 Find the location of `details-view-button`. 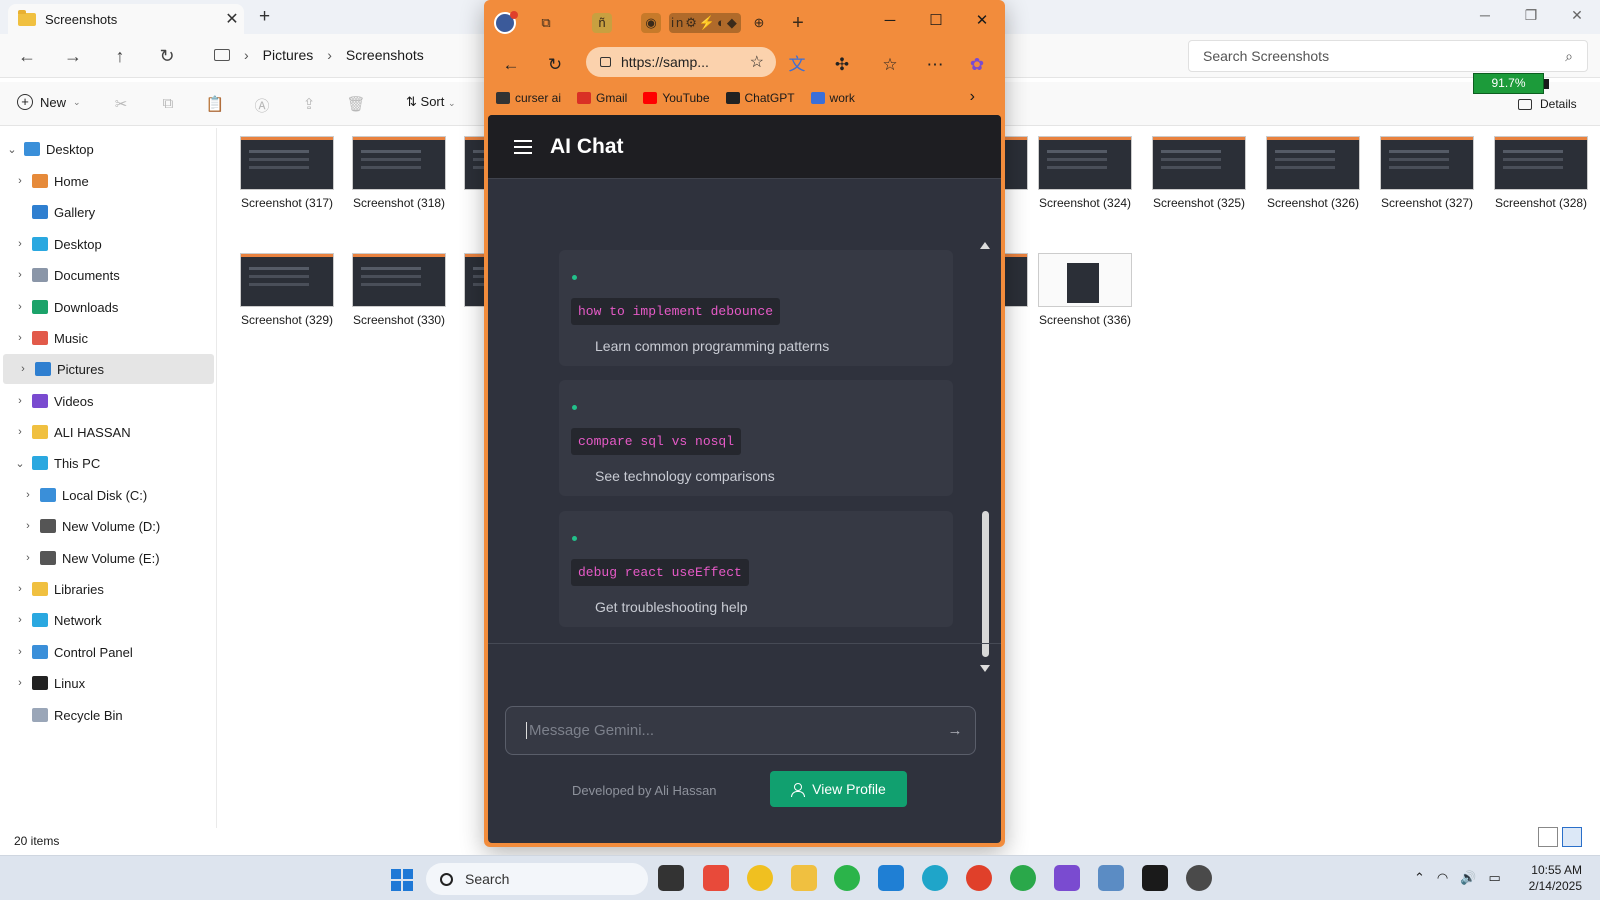

details-view-button is located at coordinates (1548, 837).